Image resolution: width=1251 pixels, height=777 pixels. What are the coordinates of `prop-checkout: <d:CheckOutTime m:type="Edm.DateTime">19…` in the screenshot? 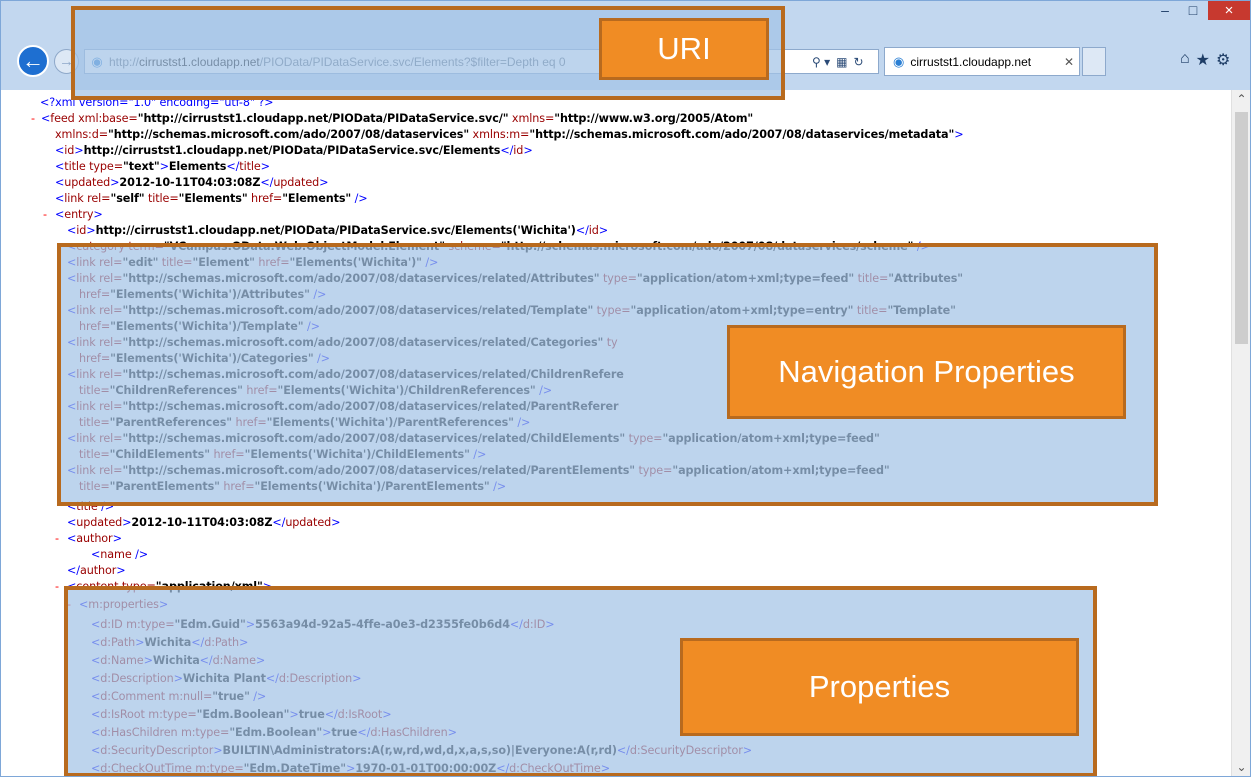 It's located at (350, 768).